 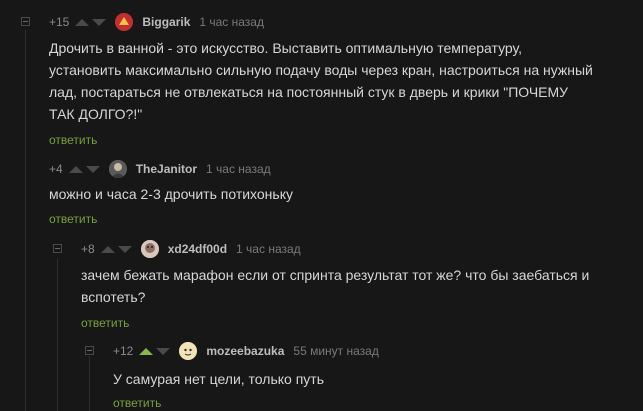 I want to click on comment-text: У самурая нет цели, только путь, so click(x=218, y=379).